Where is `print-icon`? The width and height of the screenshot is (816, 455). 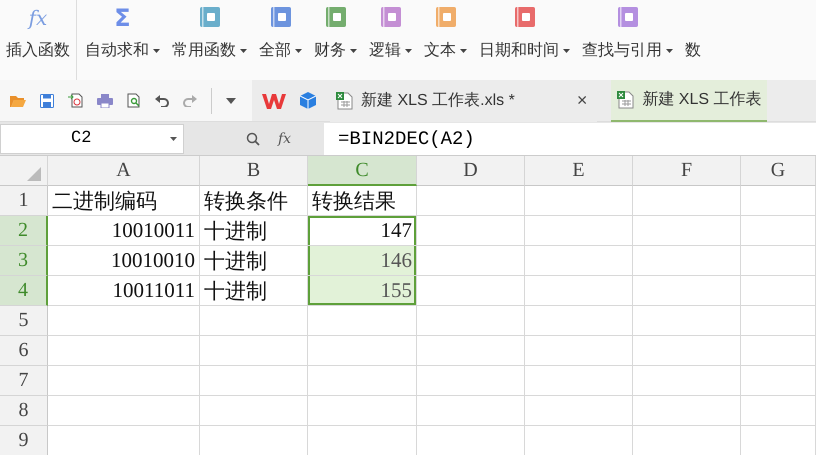 print-icon is located at coordinates (105, 101).